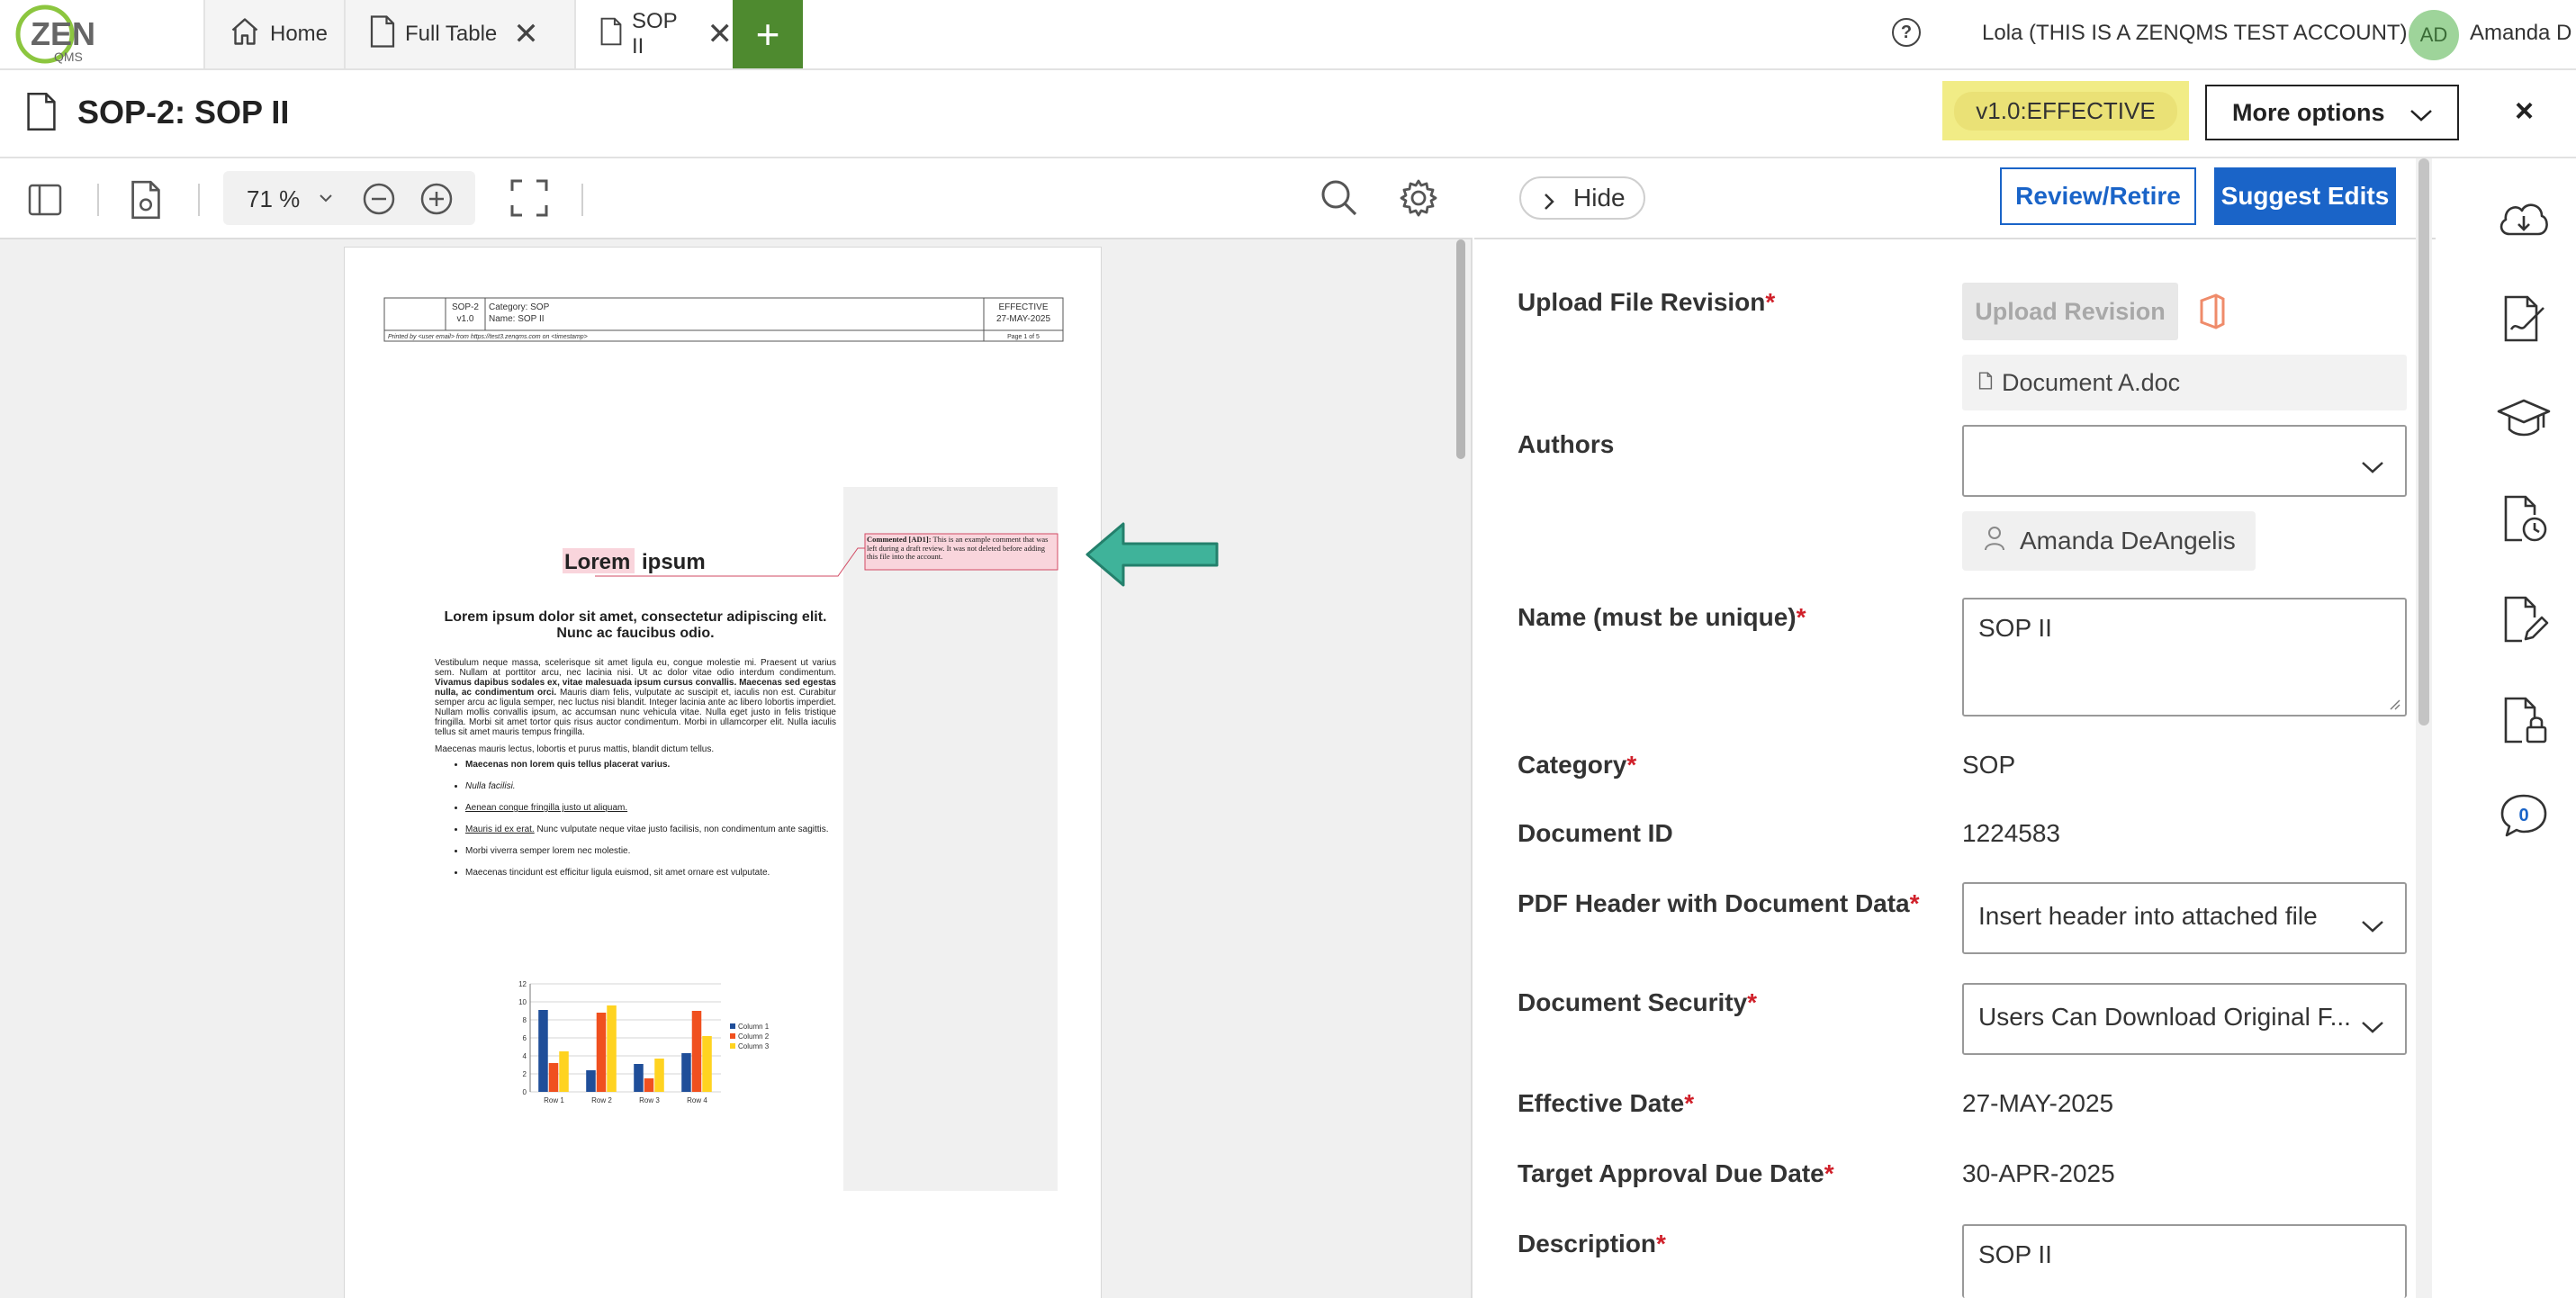 This screenshot has height=1298, width=2576. Describe the element at coordinates (2038, 1103) in the screenshot. I see `effective-date-value: 27-MAY-2025` at that location.